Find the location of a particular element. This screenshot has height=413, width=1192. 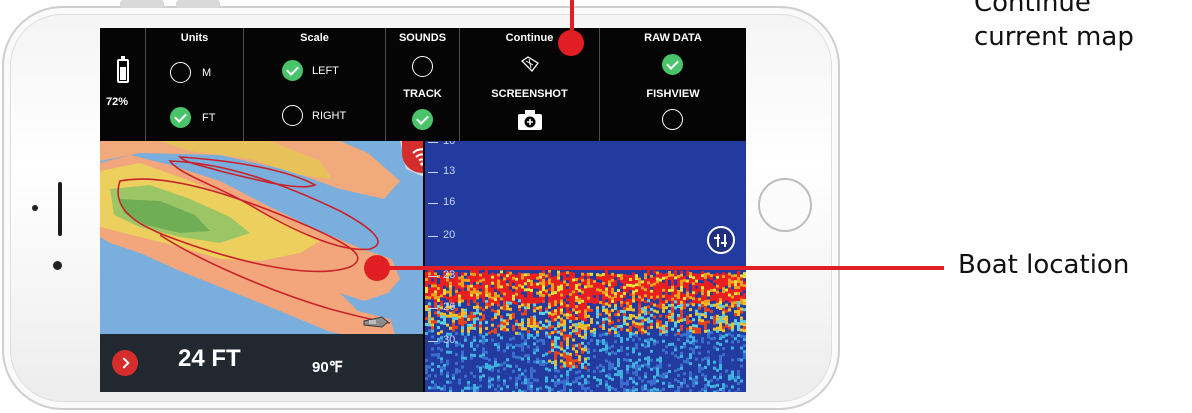

continue-callout-dot is located at coordinates (571, 43).